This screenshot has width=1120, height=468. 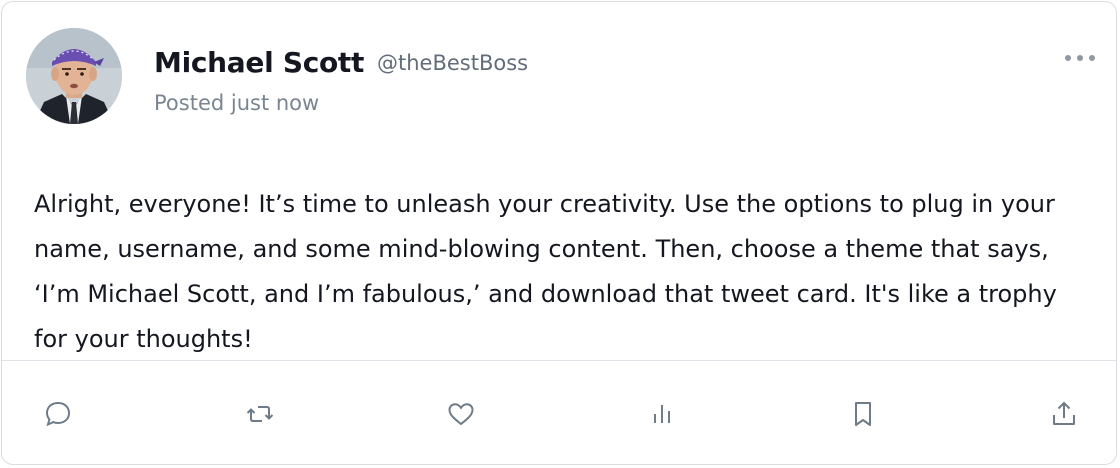 I want to click on share-button, so click(x=1064, y=414).